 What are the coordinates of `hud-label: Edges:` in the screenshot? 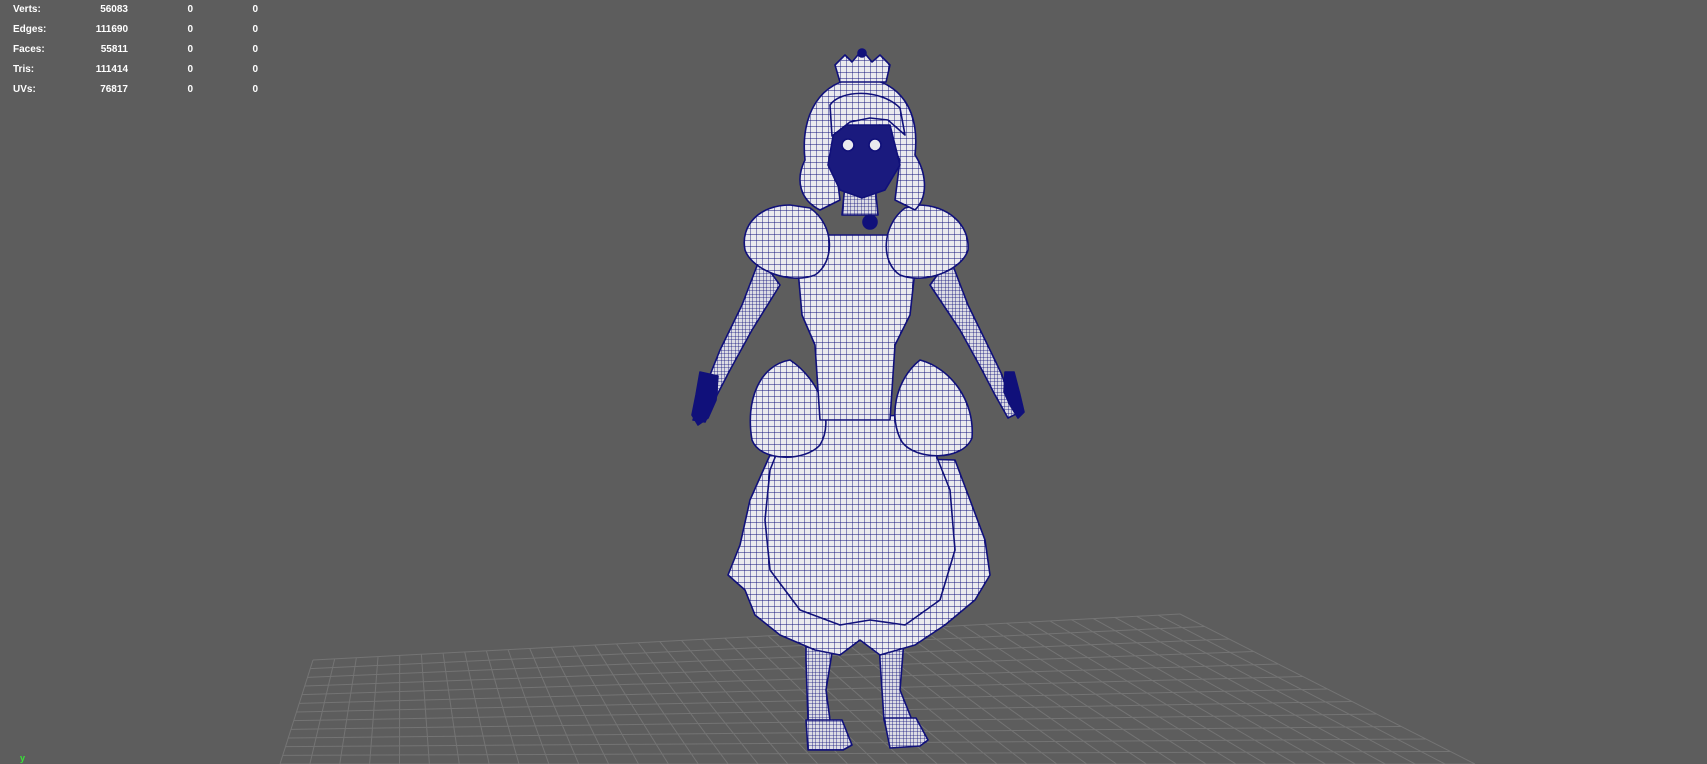 It's located at (30, 29).